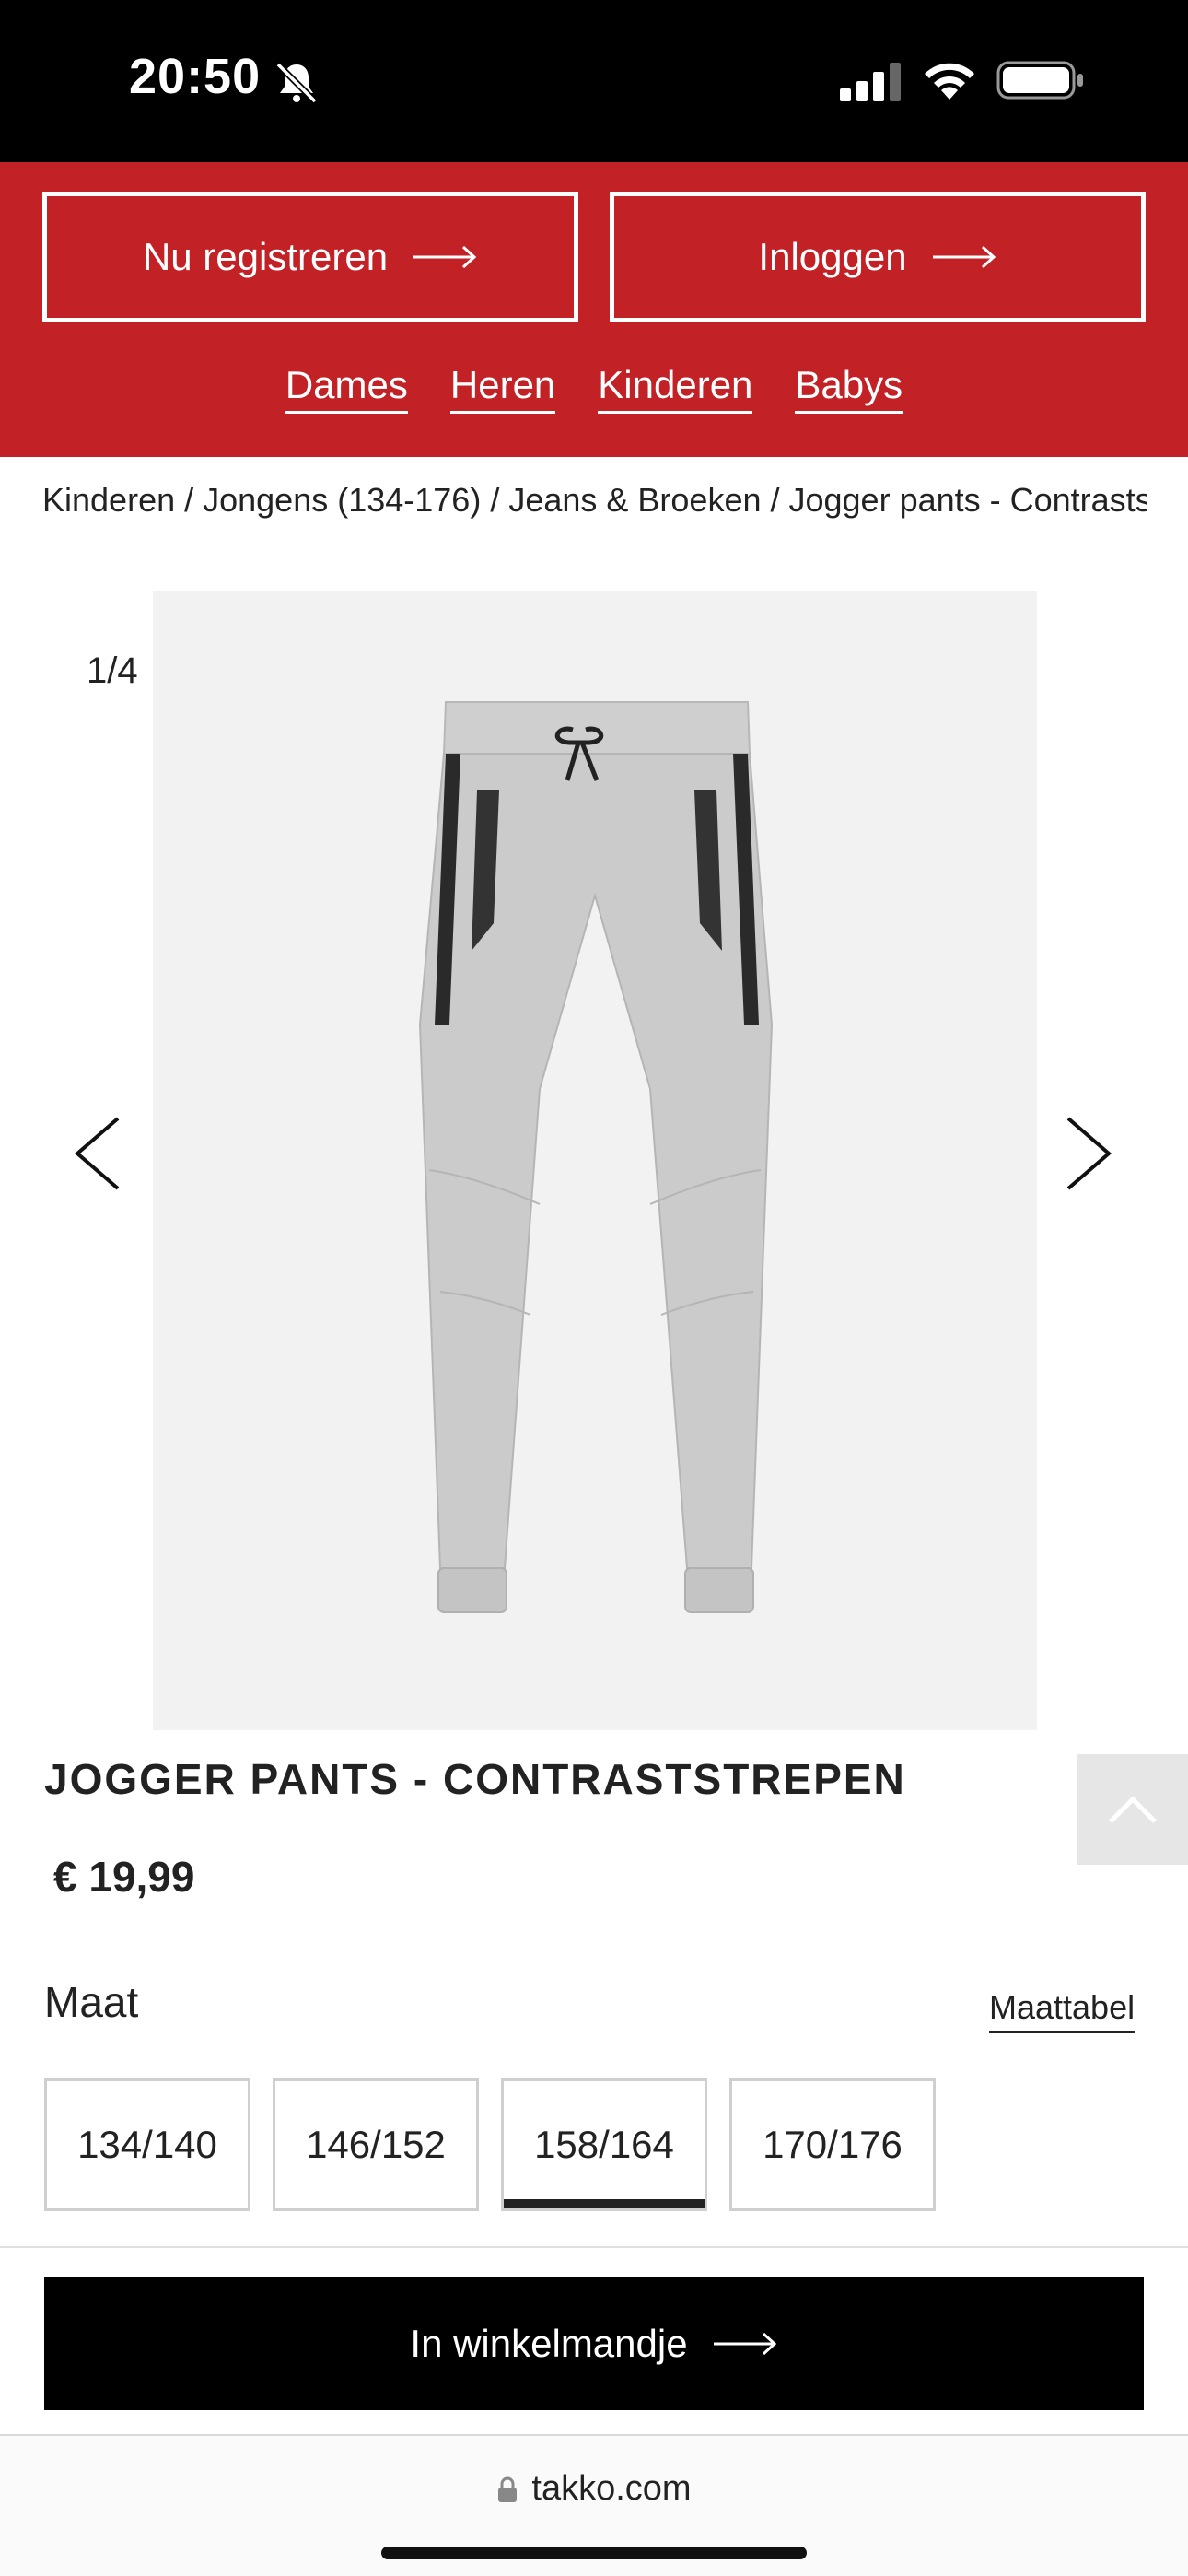 The image size is (1188, 2576). Describe the element at coordinates (91, 2002) in the screenshot. I see `size-label: Maat` at that location.